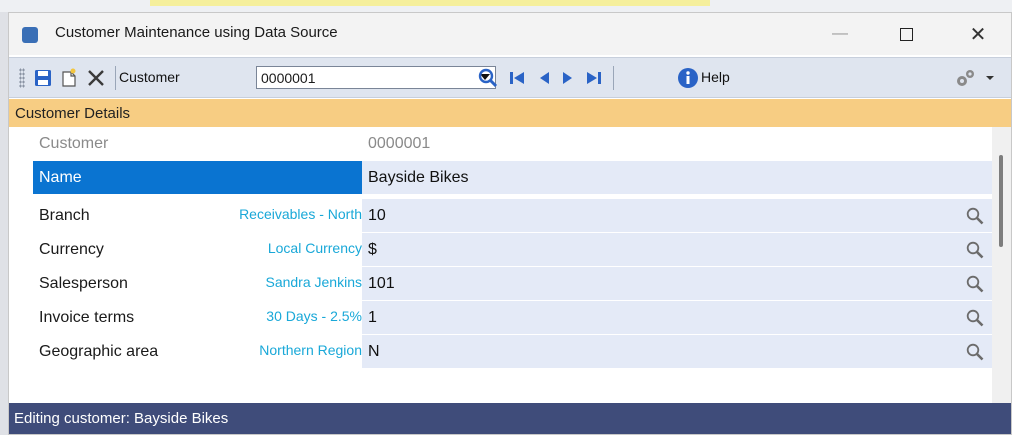  I want to click on toolbar: Customer 0000001 Help, so click(510, 77).